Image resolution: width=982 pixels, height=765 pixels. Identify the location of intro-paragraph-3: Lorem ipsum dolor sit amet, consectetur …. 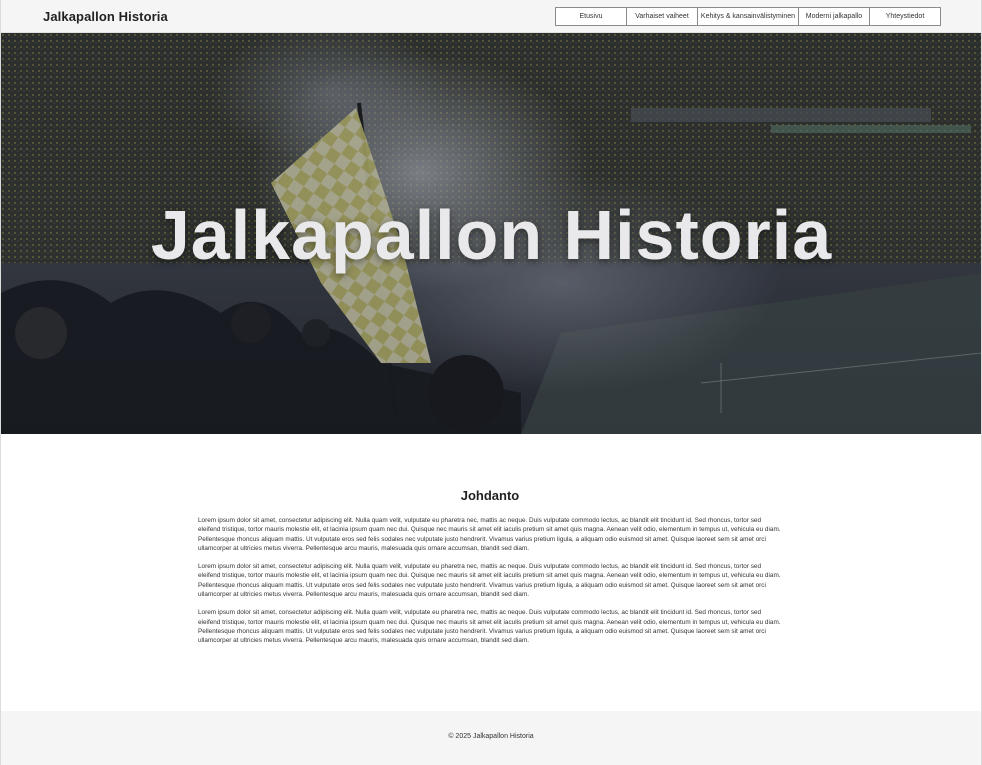
(489, 627).